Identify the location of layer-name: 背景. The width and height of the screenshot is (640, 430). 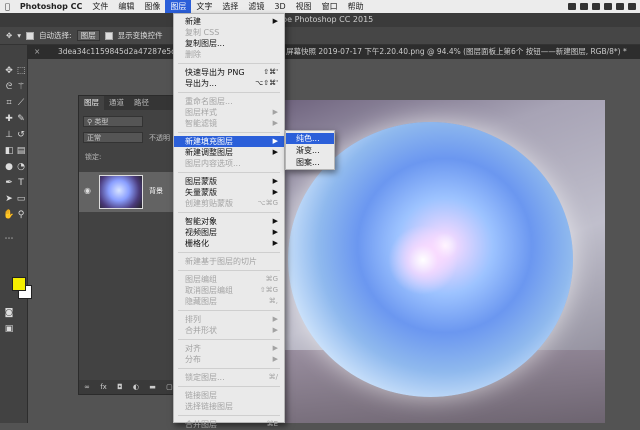
(156, 191).